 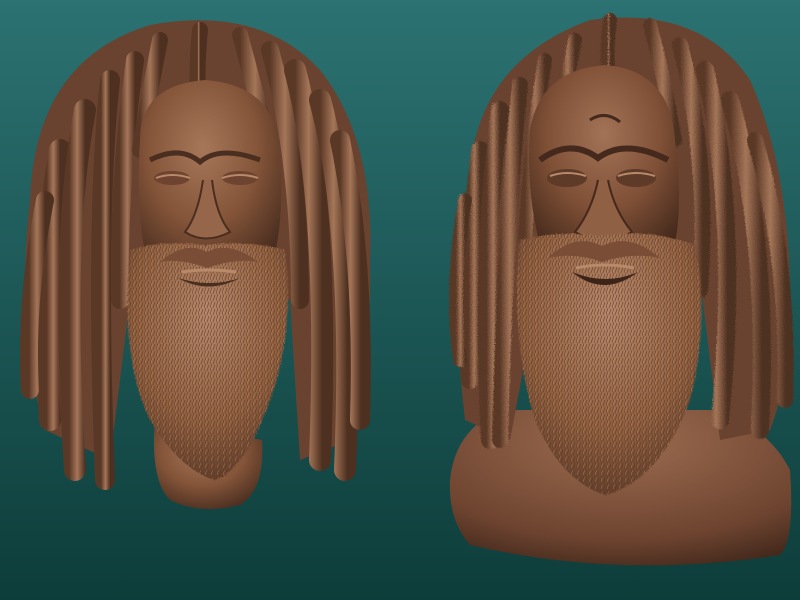 What do you see at coordinates (172, 178) in the screenshot?
I see `left-eye-l` at bounding box center [172, 178].